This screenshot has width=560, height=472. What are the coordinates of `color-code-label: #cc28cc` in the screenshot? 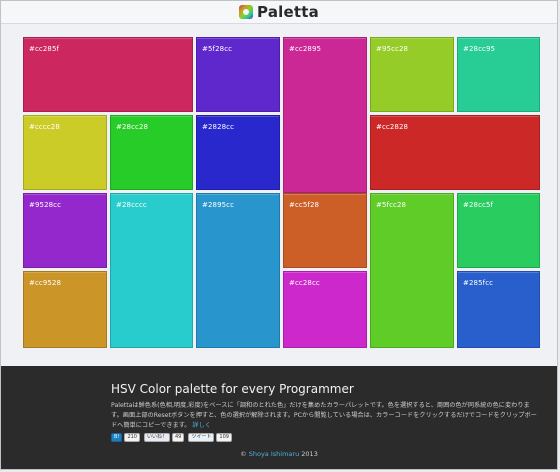 It's located at (304, 283).